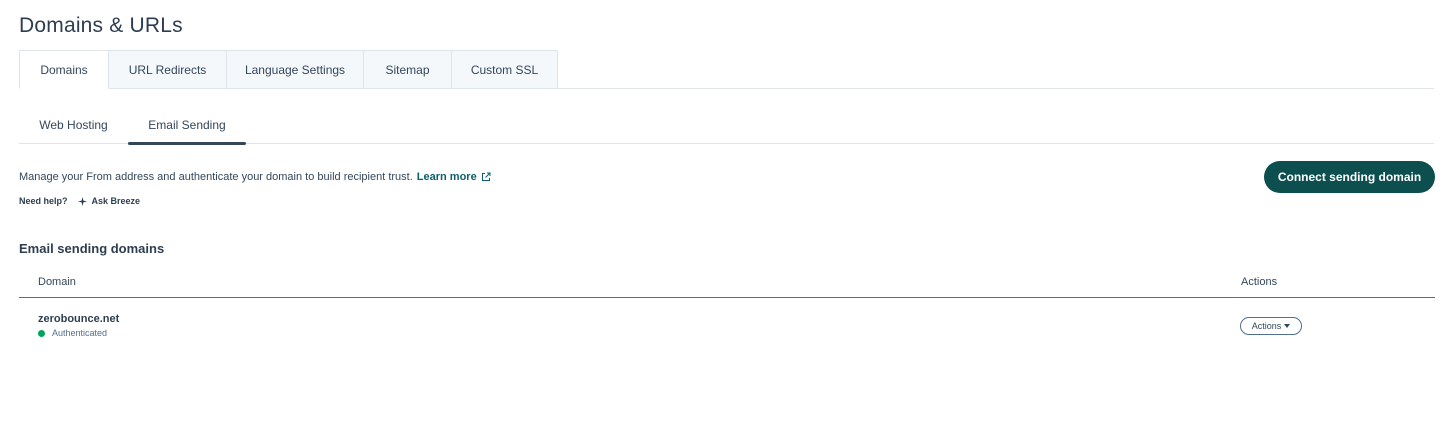  I want to click on connect-sending-domain-button: Connect sending domain, so click(1349, 177).